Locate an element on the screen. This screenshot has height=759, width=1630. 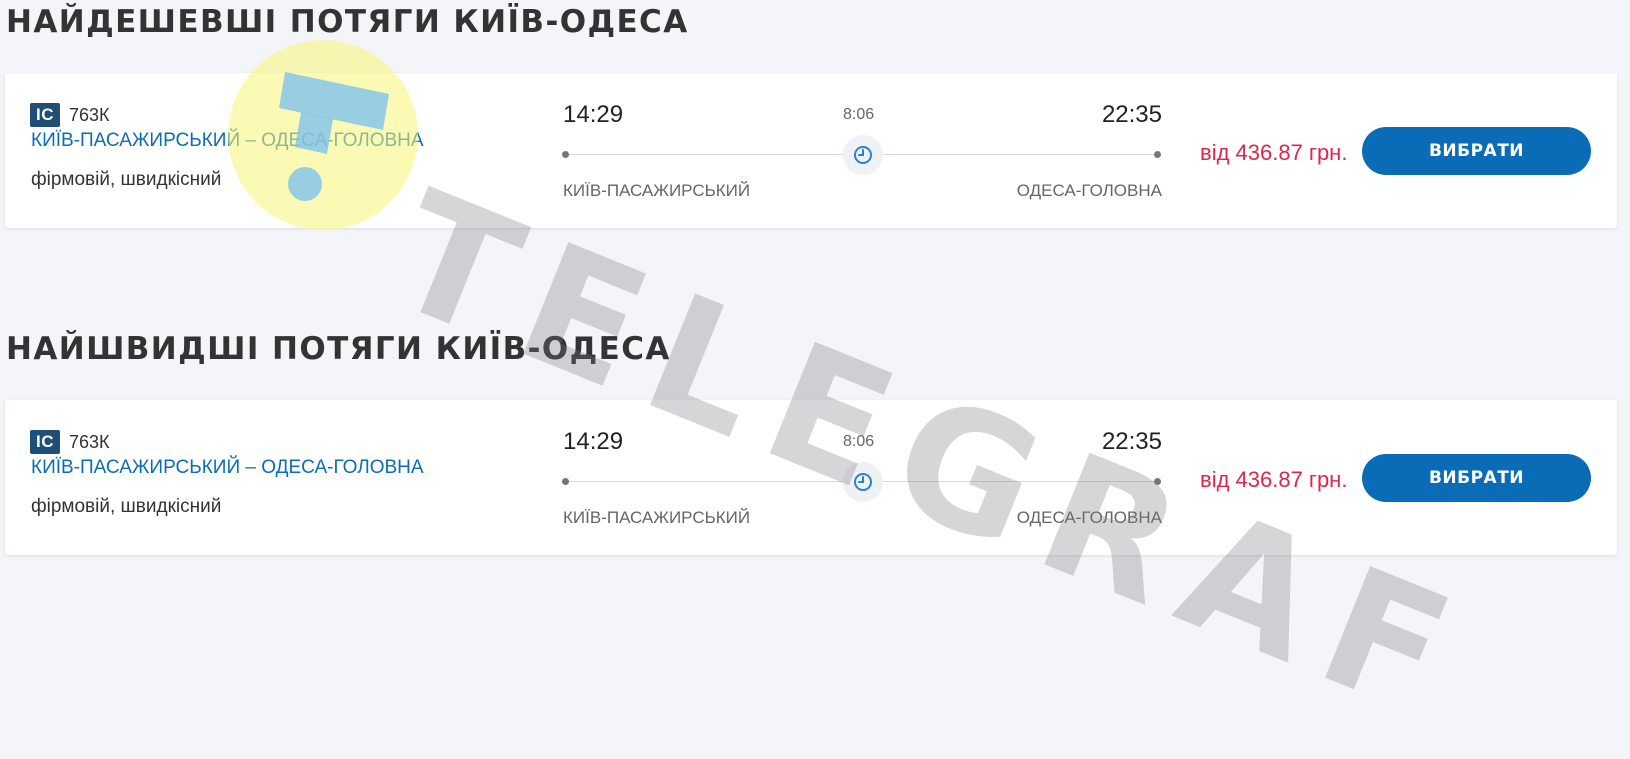
section-title-fastest: НАЙШВИДШІ ПОТЯГИ КИЇВ-ОДЕСА is located at coordinates (338, 349).